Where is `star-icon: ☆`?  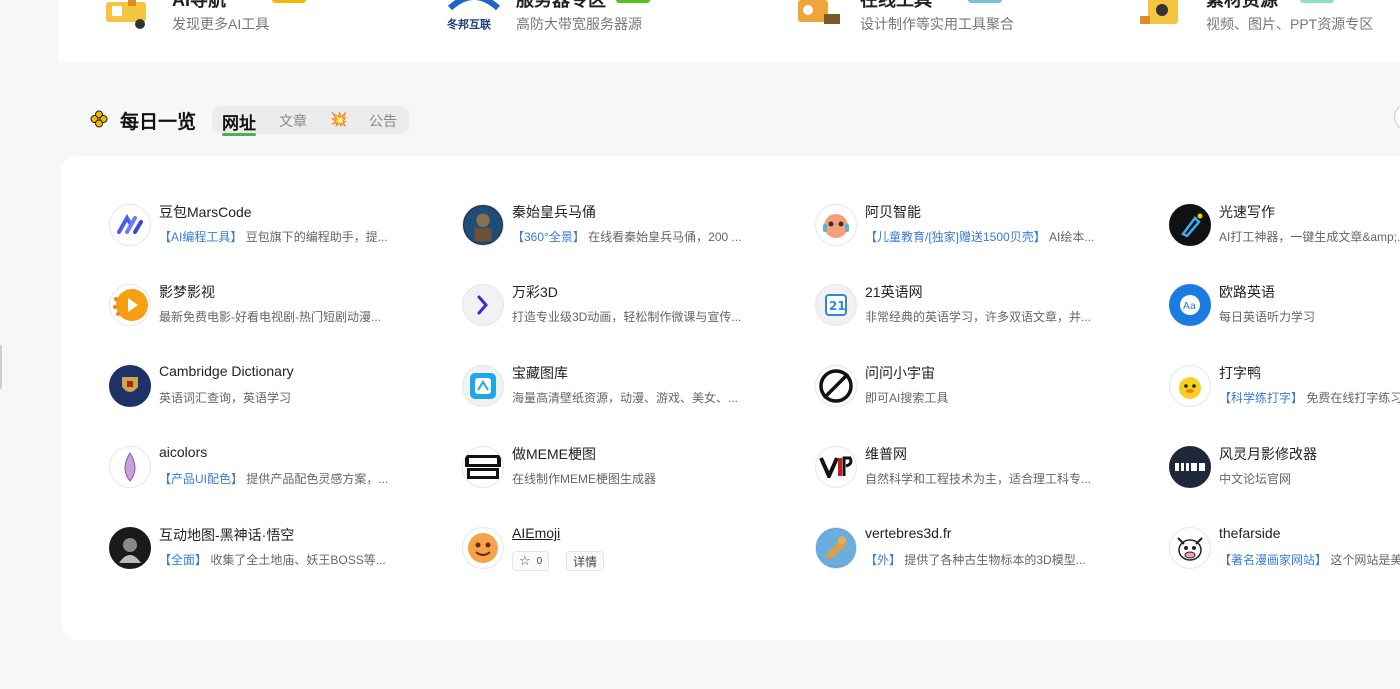 star-icon: ☆ is located at coordinates (525, 560).